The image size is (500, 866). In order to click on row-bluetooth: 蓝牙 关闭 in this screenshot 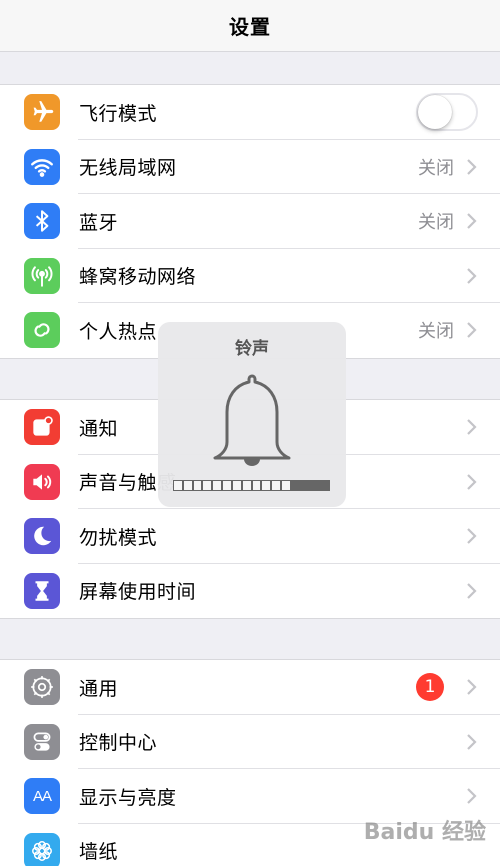, I will do `click(250, 221)`.